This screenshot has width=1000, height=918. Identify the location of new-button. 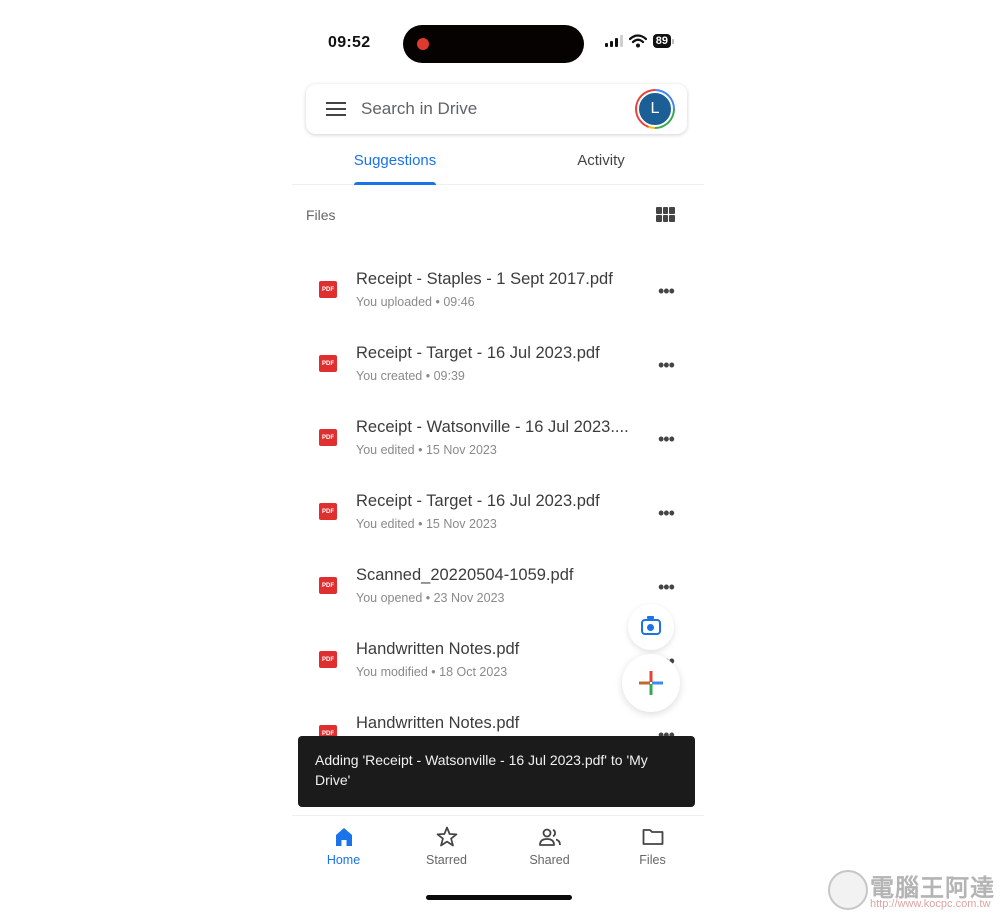
(651, 683).